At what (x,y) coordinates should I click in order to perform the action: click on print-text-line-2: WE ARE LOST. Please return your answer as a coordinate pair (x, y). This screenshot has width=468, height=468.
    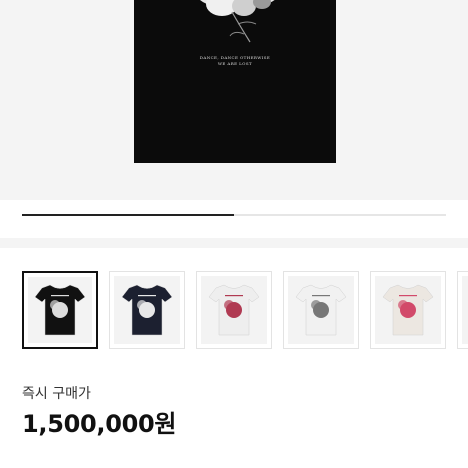
    Looking at the image, I should click on (235, 63).